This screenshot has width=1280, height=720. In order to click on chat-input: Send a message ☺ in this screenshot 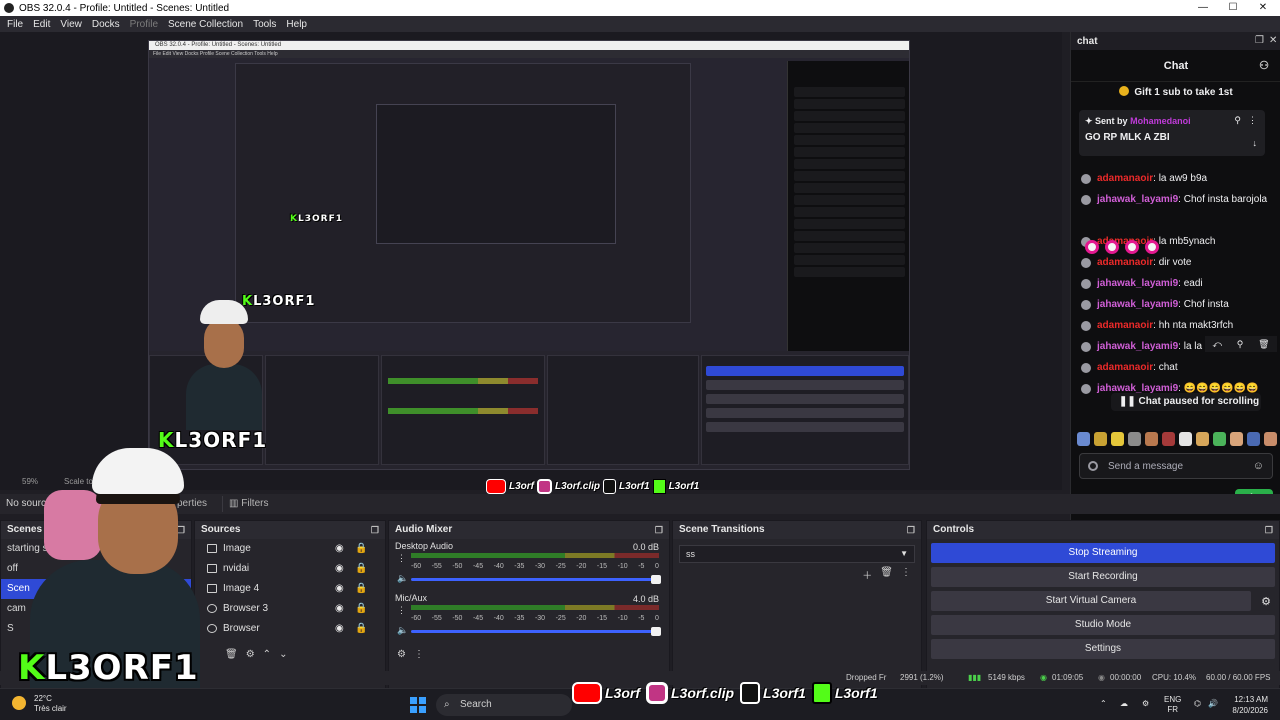, I will do `click(1176, 466)`.